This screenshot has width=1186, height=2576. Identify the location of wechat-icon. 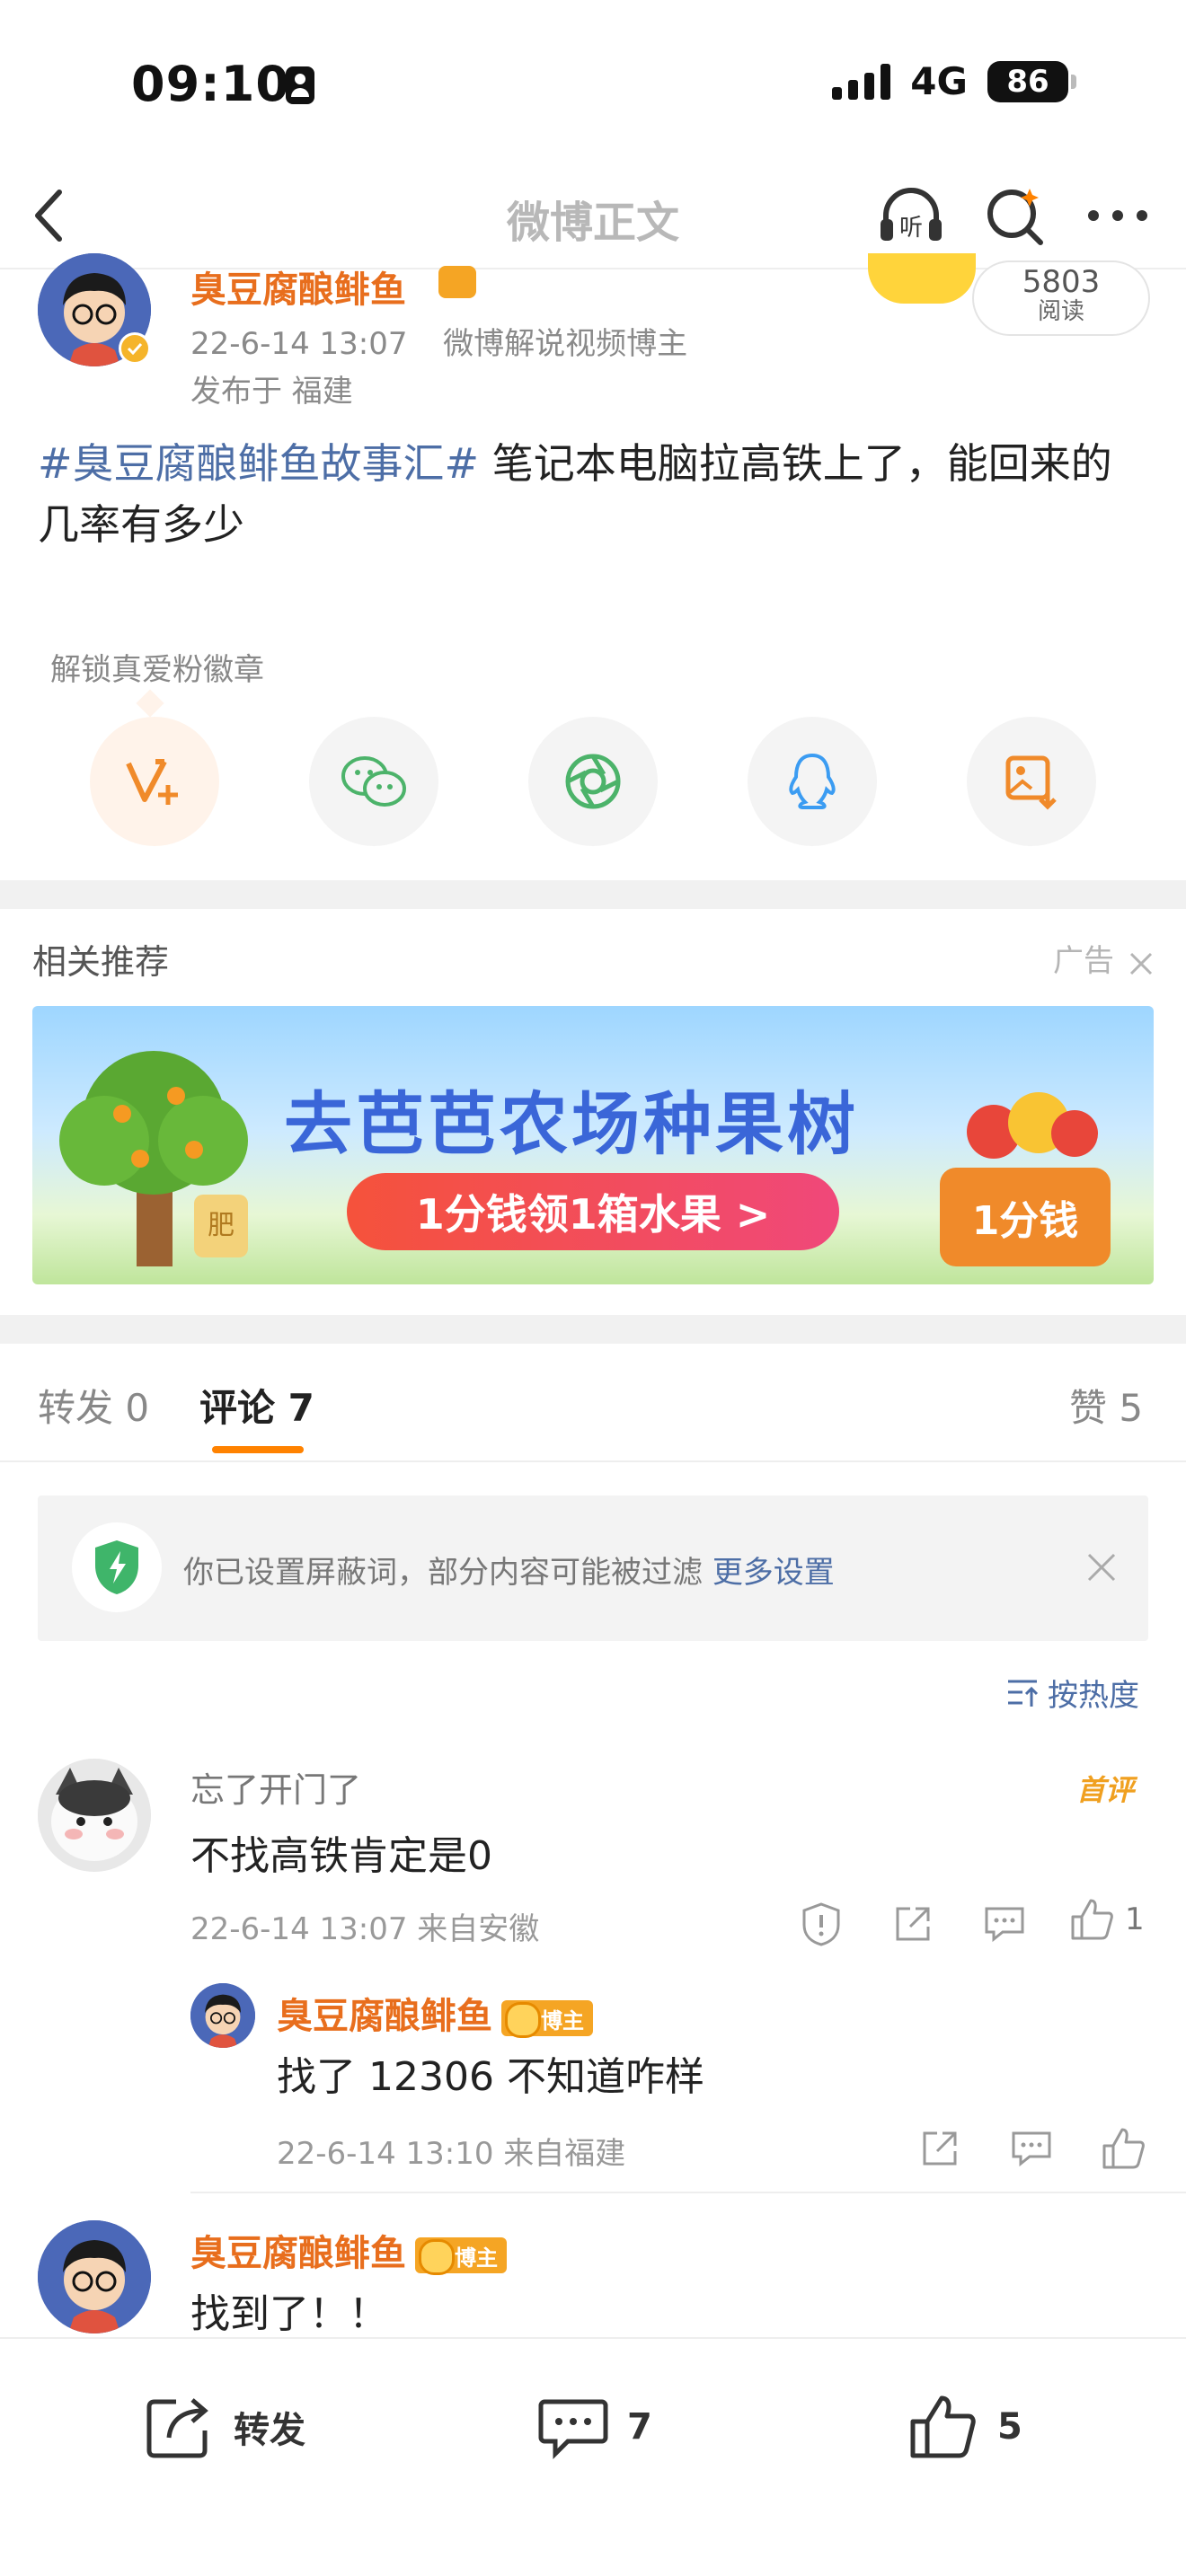
(373, 781).